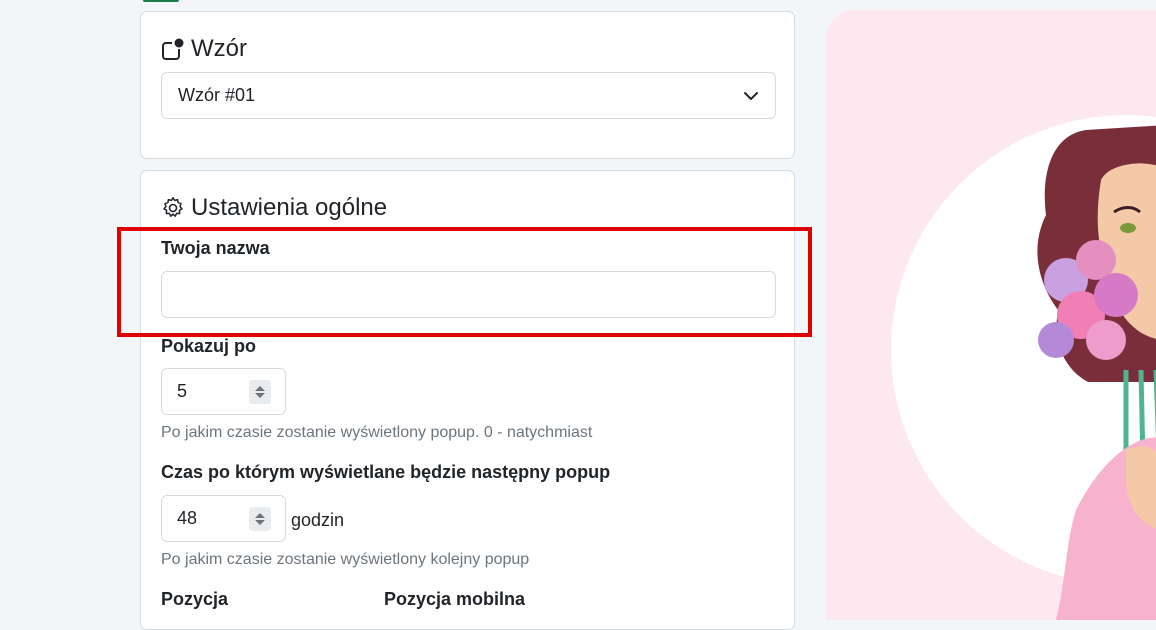  Describe the element at coordinates (468, 95) in the screenshot. I see `pattern-select: Wzór #01` at that location.